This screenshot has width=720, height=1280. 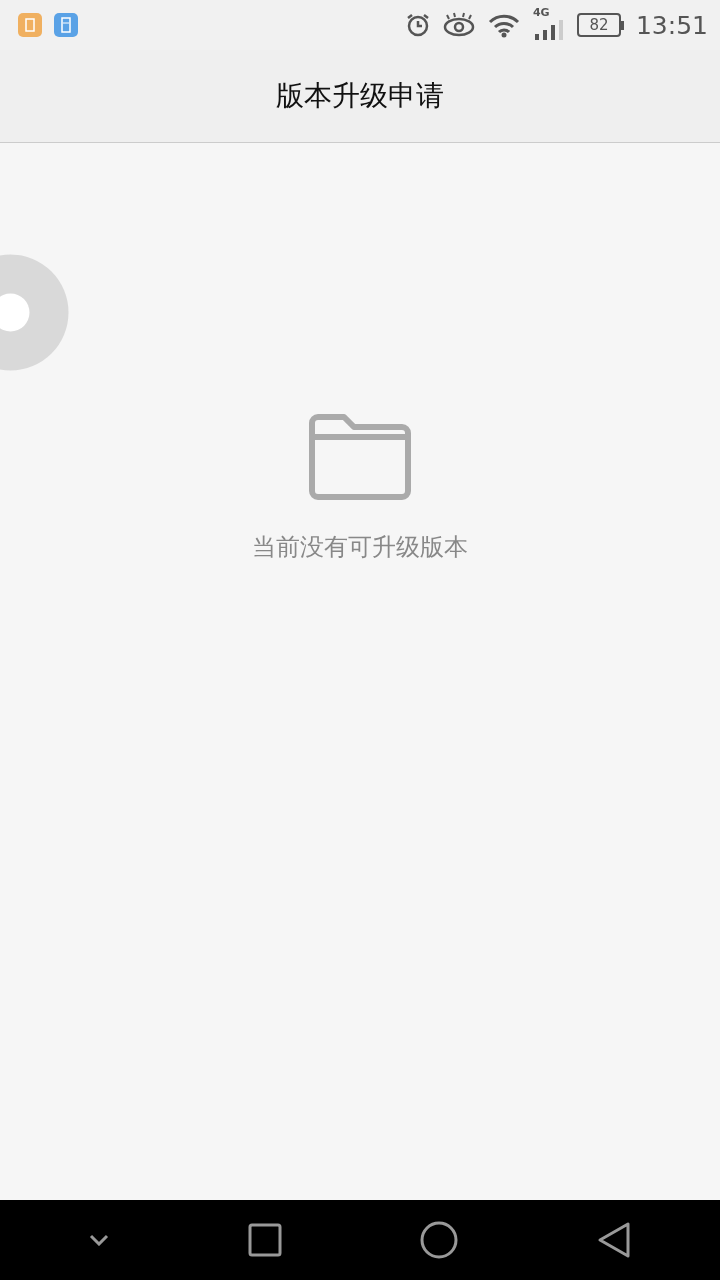 What do you see at coordinates (600, 25) in the screenshot?
I see `battery-indicator: 82` at bounding box center [600, 25].